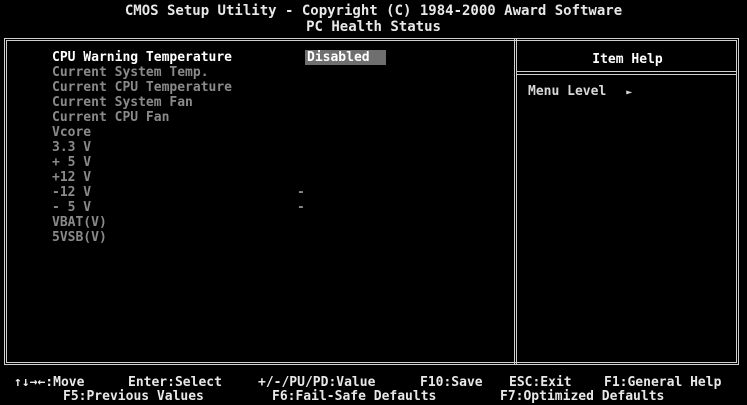  I want to click on key-general-help: F1:General Help, so click(663, 382).